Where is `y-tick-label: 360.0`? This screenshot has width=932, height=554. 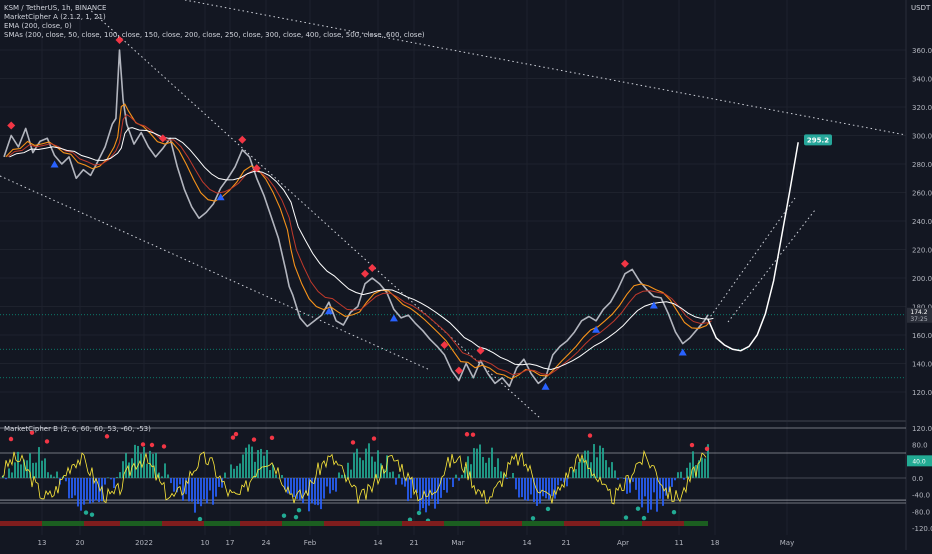 y-tick-label: 360.0 is located at coordinates (922, 51).